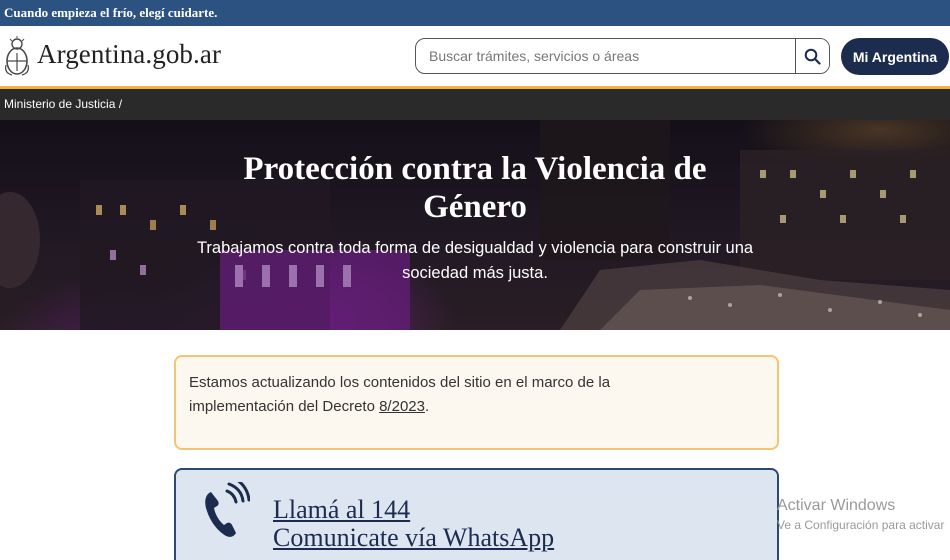  What do you see at coordinates (129, 54) in the screenshot?
I see `site-name-logo: Argentina.gob.ar` at bounding box center [129, 54].